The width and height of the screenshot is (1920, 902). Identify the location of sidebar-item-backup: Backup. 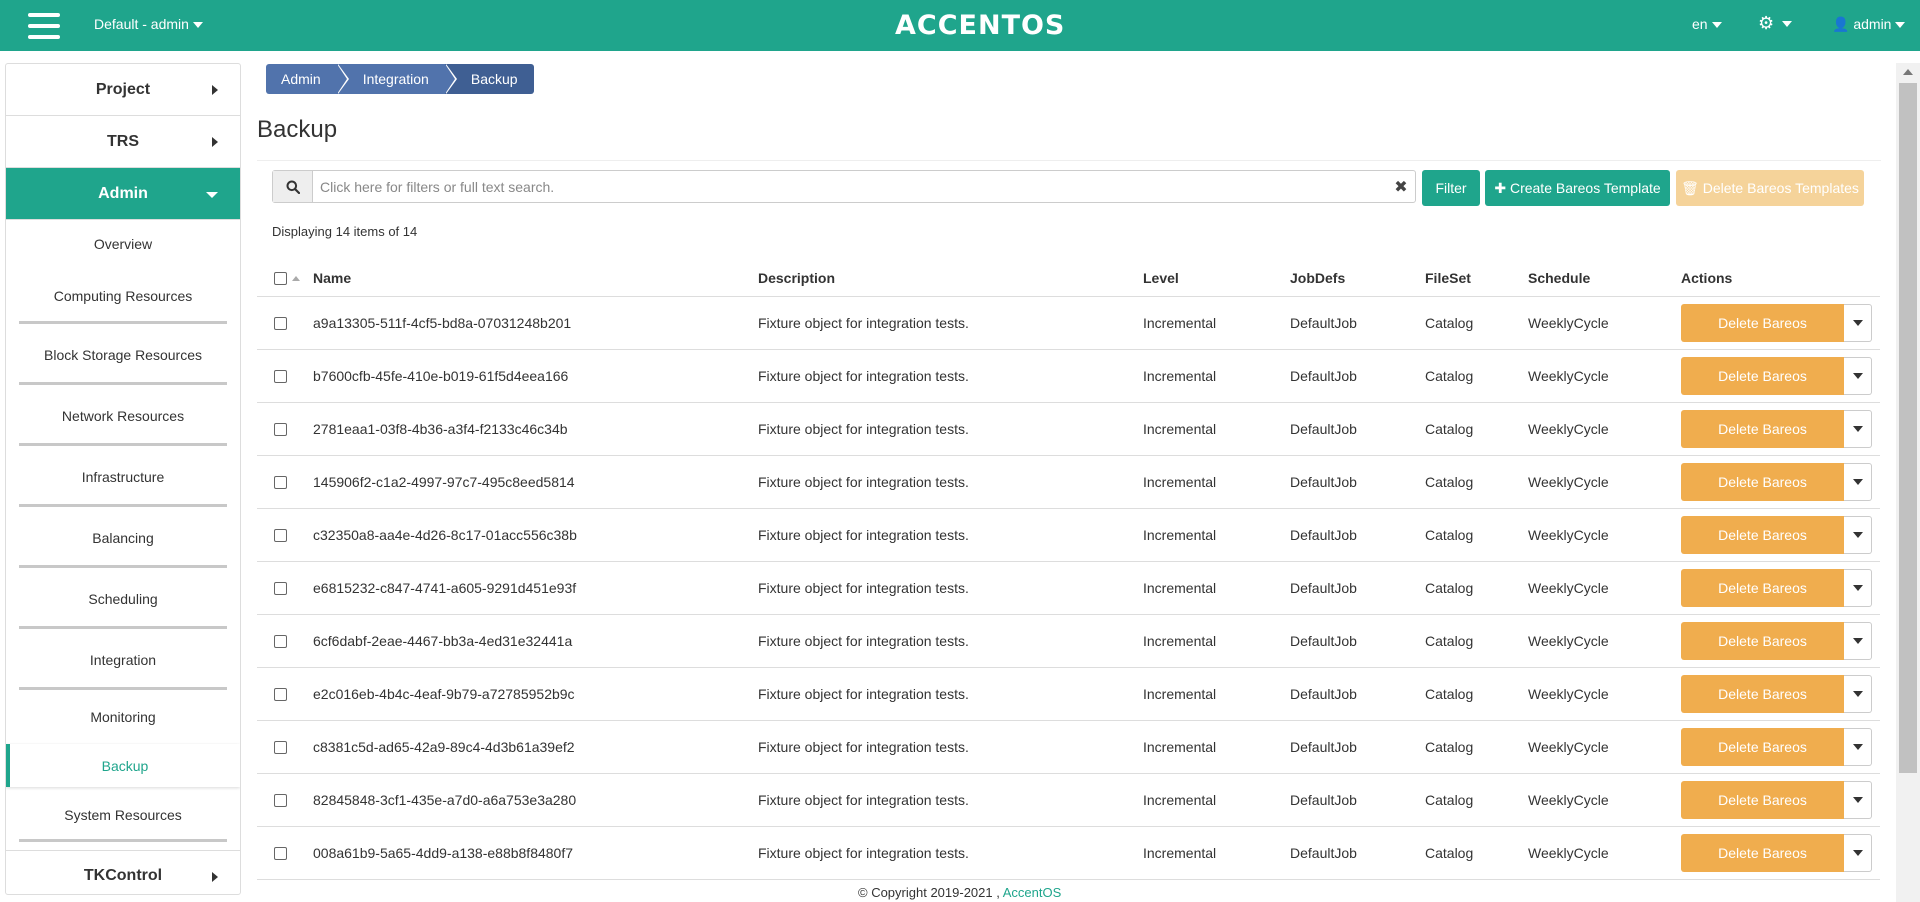
(123, 765).